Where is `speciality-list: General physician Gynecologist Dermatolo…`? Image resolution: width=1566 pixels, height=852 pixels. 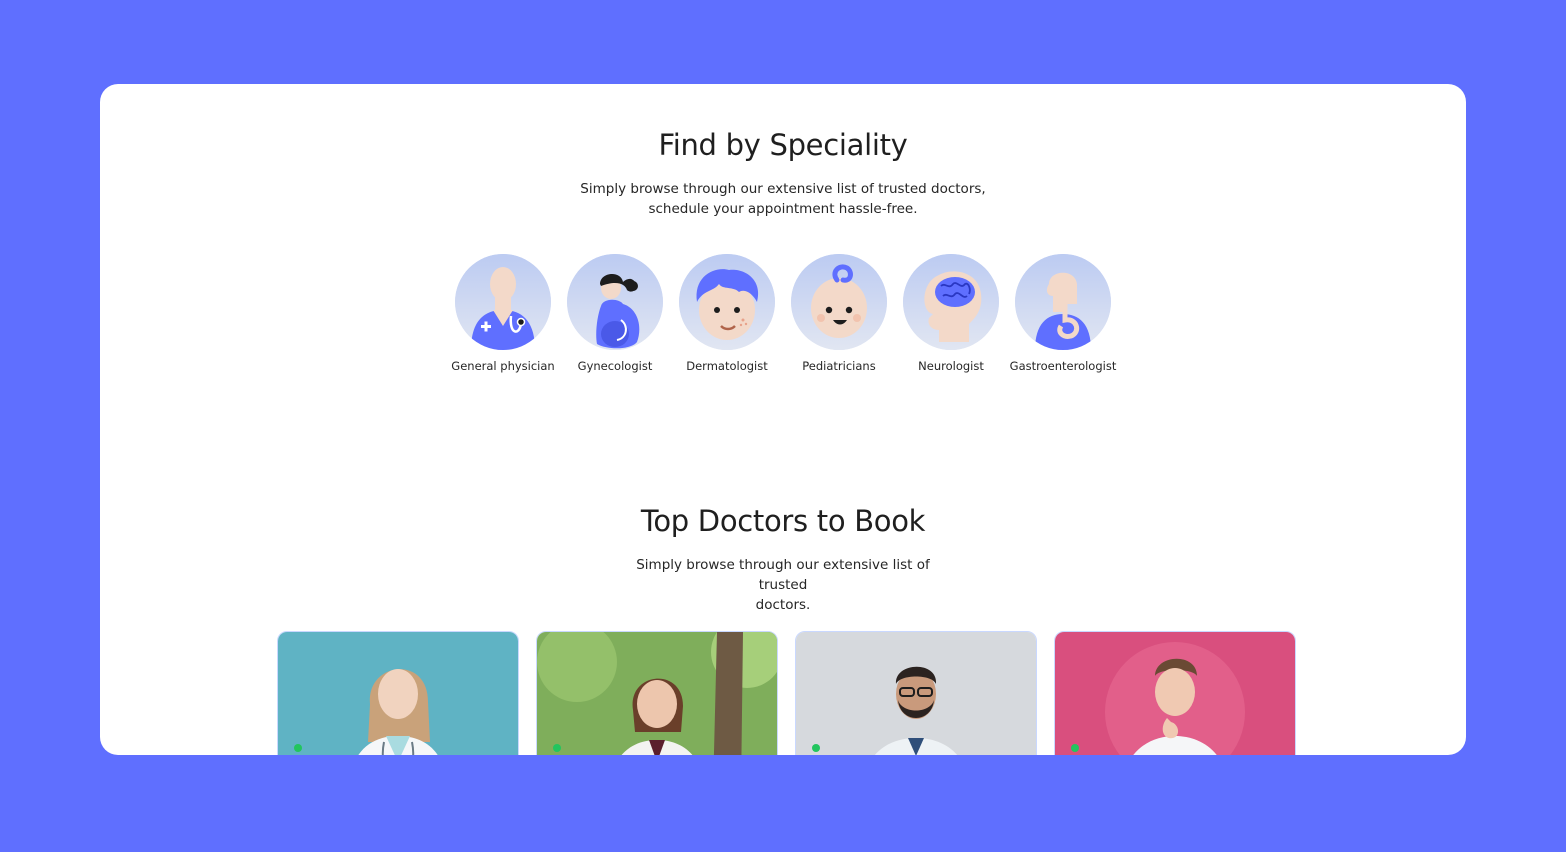
speciality-list: General physician Gynecologist Dermatolo… is located at coordinates (783, 313).